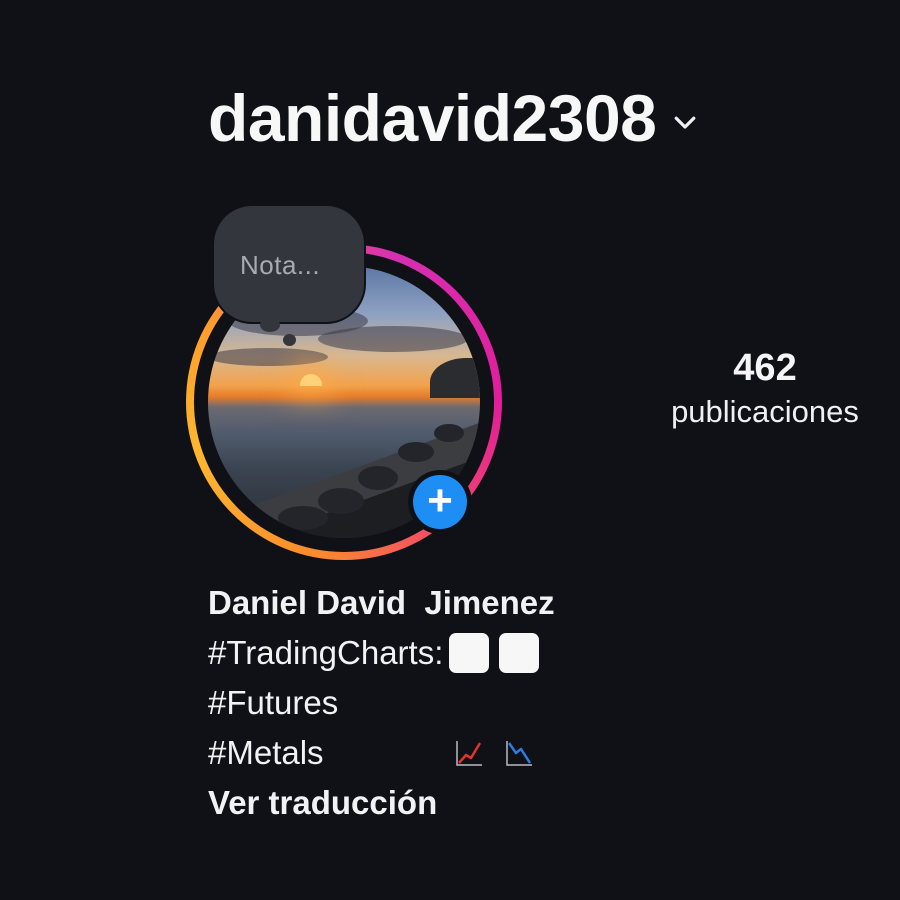 This screenshot has height=900, width=900. Describe the element at coordinates (765, 368) in the screenshot. I see `posts-count: 462` at that location.